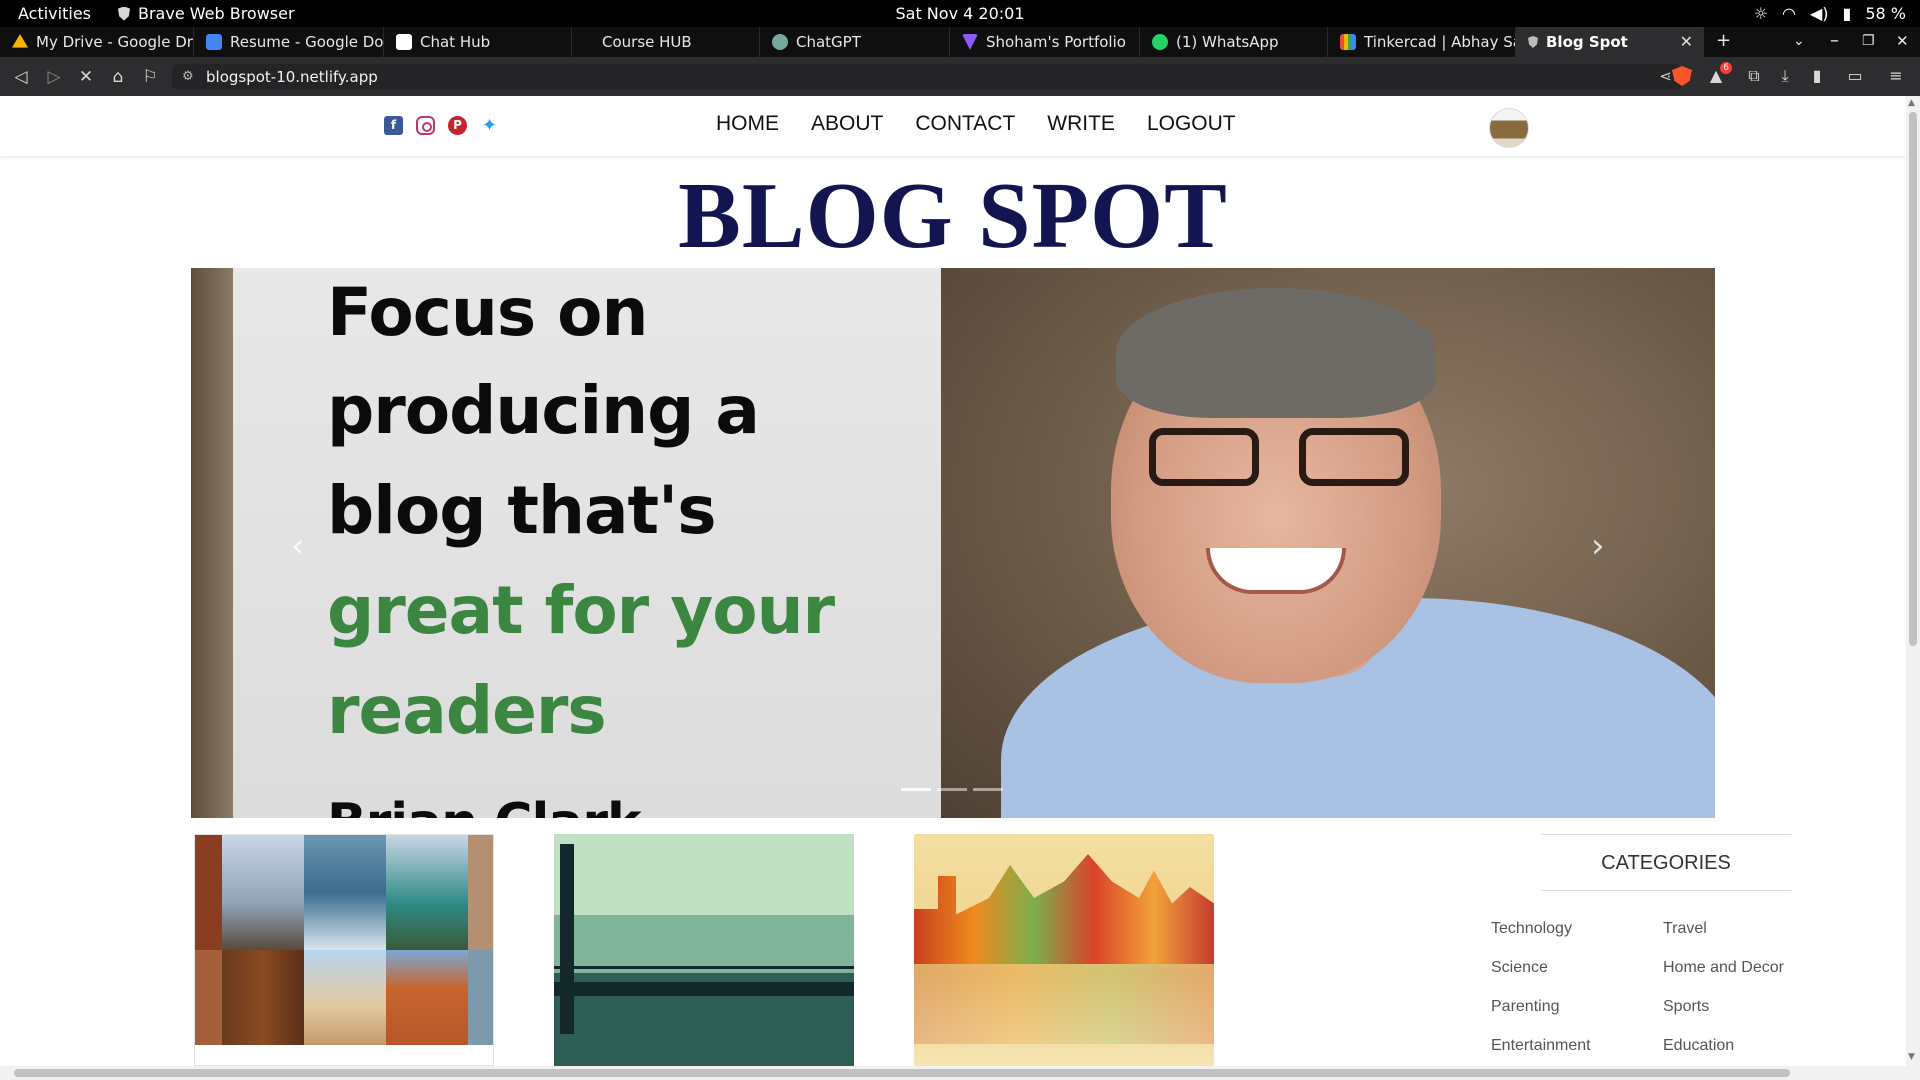 The width and height of the screenshot is (1920, 1080). Describe the element at coordinates (216, 13) in the screenshot. I see `app-name: Brave Web Browser` at that location.